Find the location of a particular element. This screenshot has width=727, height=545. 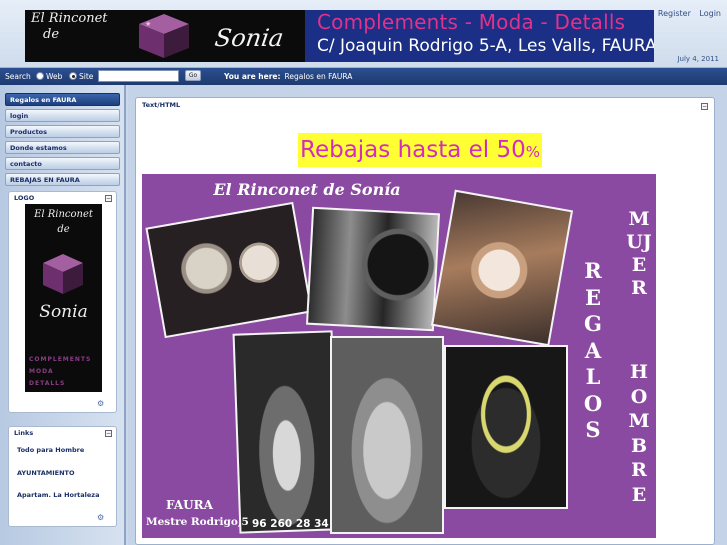

breadcrumb-current: Regalos en FAURA is located at coordinates (319, 76).